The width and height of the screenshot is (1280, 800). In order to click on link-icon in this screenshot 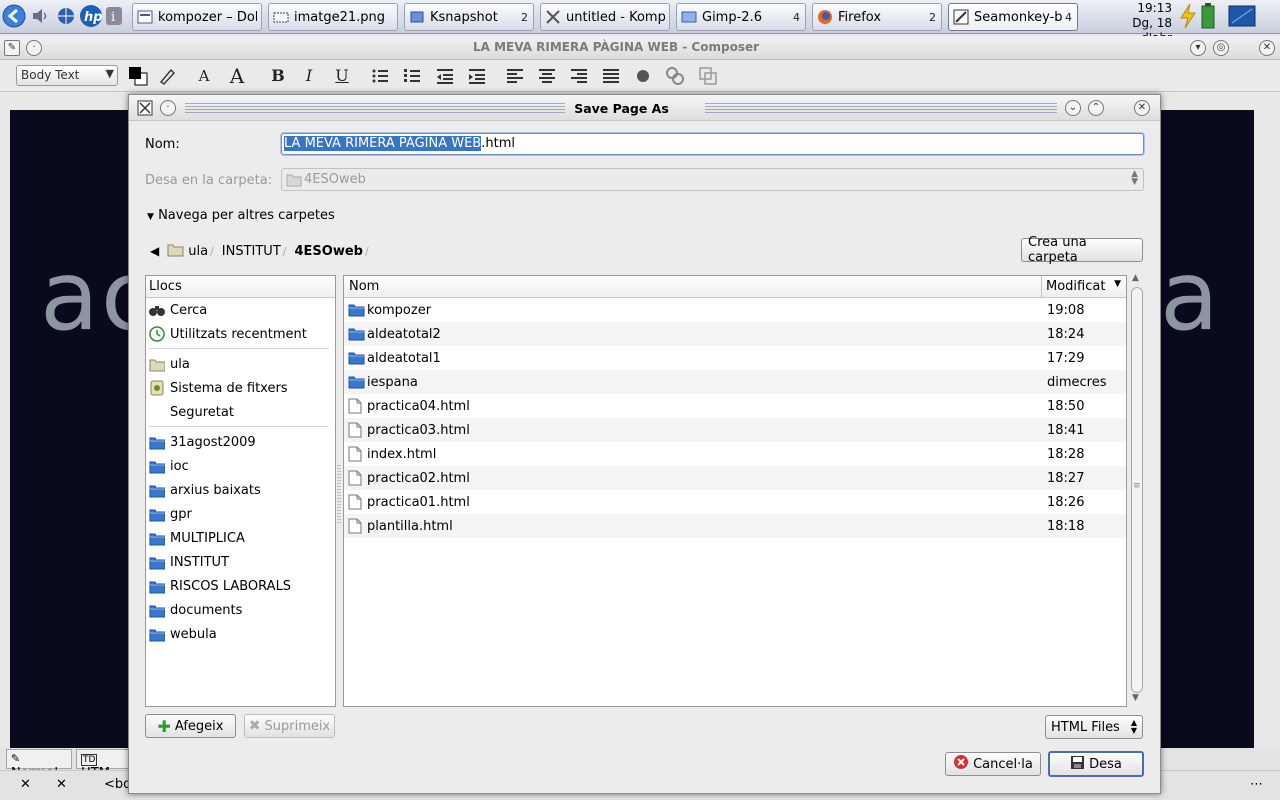, I will do `click(675, 76)`.